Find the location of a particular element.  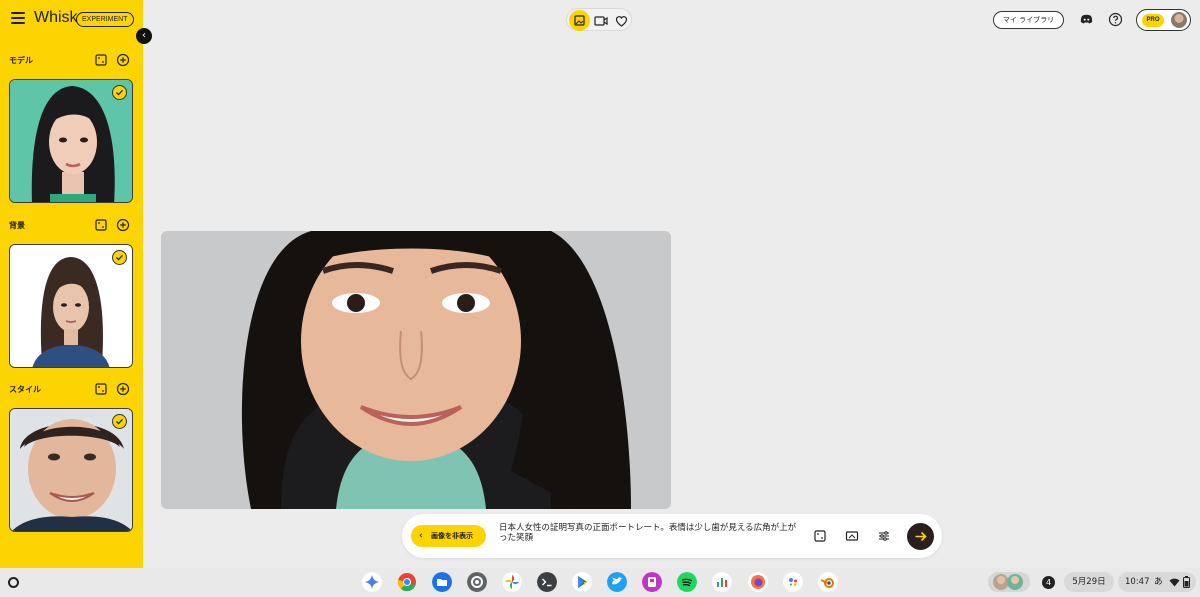

sidebar: Whisk EXPERIMENT モデル 背景 スタイル is located at coordinates (71, 284).